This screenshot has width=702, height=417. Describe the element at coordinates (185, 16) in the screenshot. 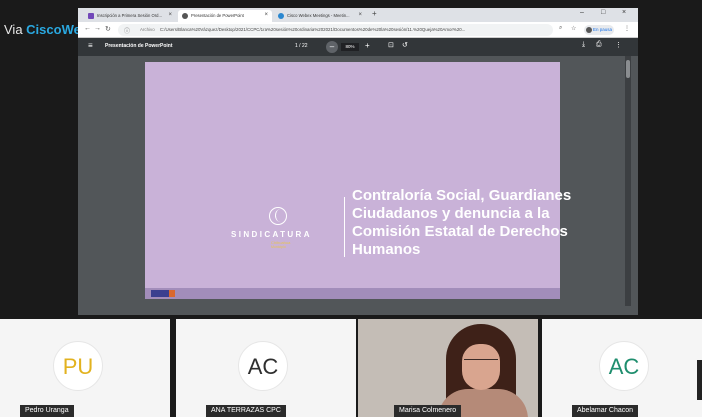

I see `chrome-pdf-icon` at that location.